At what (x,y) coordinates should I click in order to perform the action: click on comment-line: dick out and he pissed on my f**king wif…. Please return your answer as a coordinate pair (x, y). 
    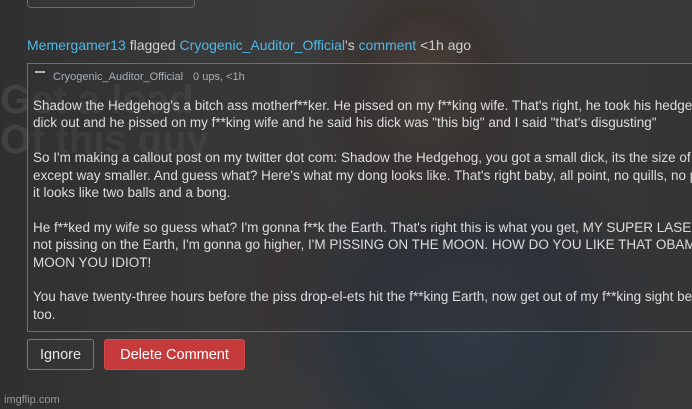
    Looking at the image, I should click on (345, 123).